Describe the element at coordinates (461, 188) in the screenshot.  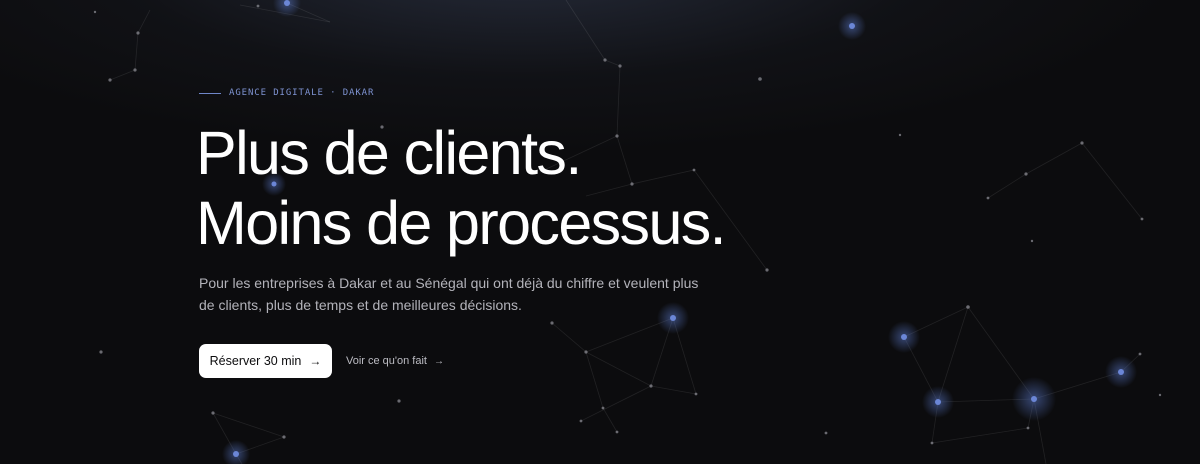
I see `hero-headline: Plus de clients. Moins de processus.` at that location.